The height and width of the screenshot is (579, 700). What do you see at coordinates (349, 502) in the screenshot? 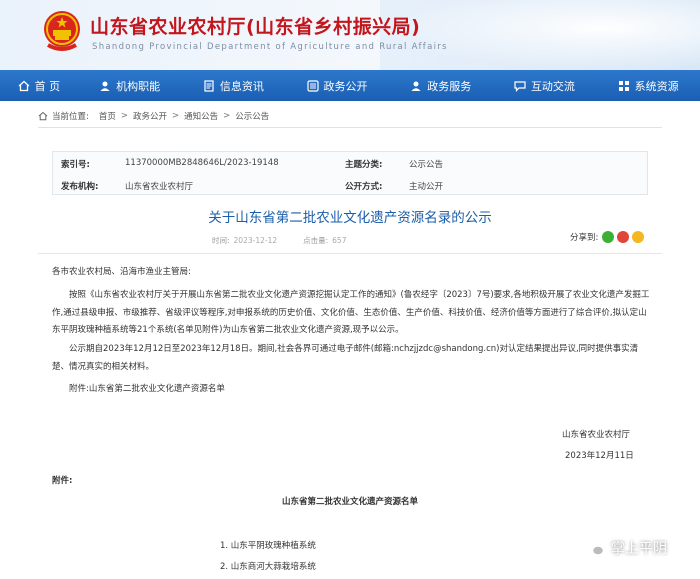
I see `list-title: 山东省第二批农业文化遗产资源名单` at bounding box center [349, 502].